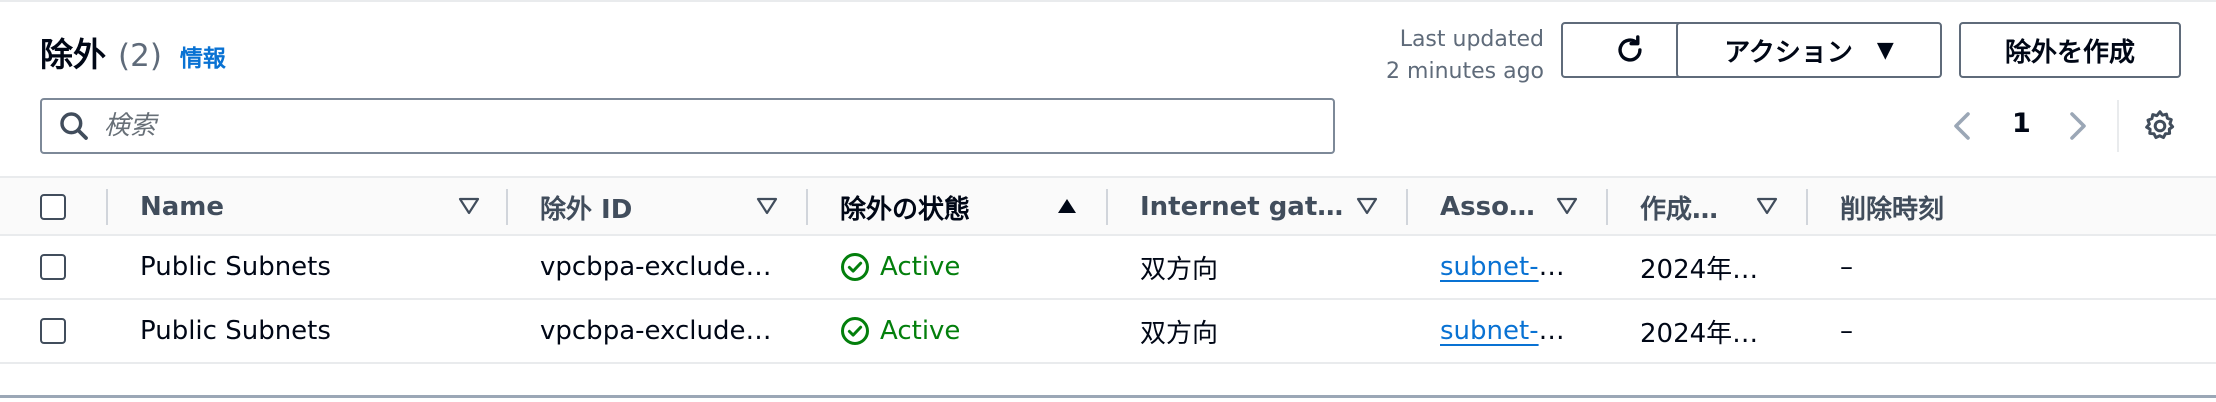  Describe the element at coordinates (1465, 71) in the screenshot. I see `last-updated-value: 2 minutes ago` at that location.